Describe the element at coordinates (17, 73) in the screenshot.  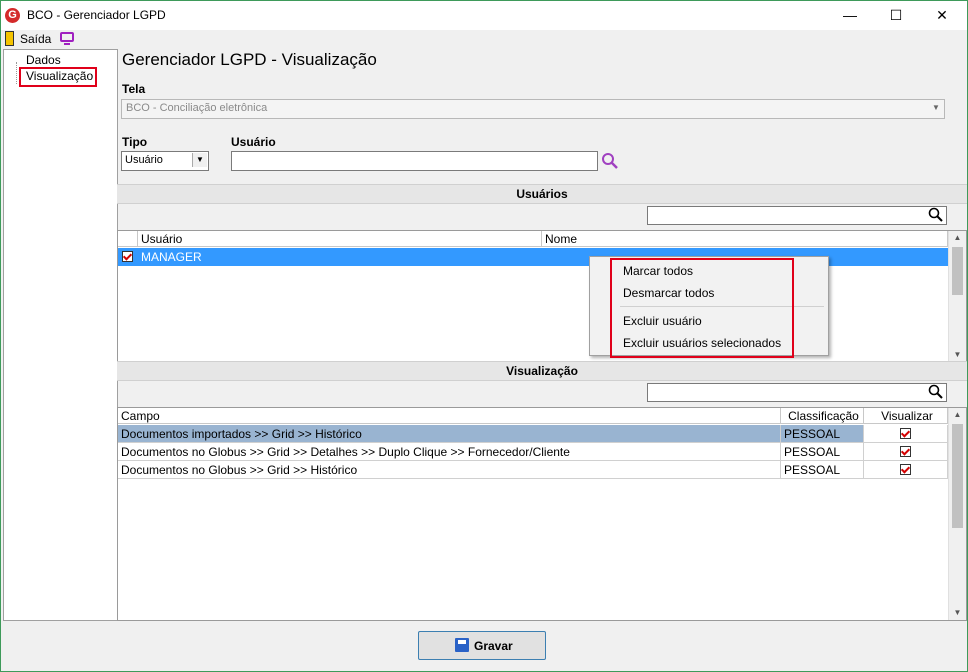
I see `tree-connector` at that location.